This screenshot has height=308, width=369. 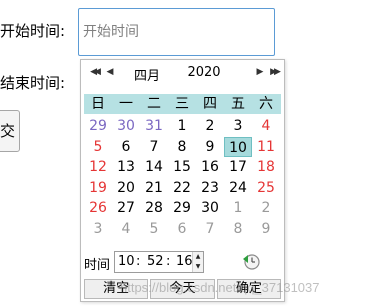 What do you see at coordinates (98, 208) in the screenshot?
I see `day-cell: 26` at bounding box center [98, 208].